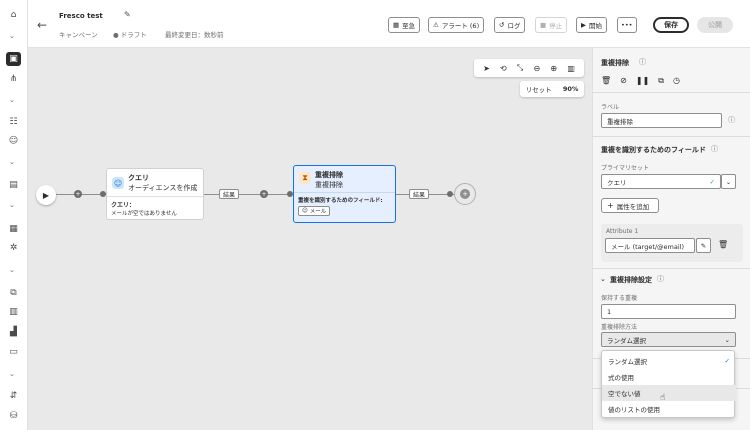 This screenshot has height=430, width=750. I want to click on attribute-card: Attribute 1 メール (target/@email) ✎ 🗑, so click(672, 243).